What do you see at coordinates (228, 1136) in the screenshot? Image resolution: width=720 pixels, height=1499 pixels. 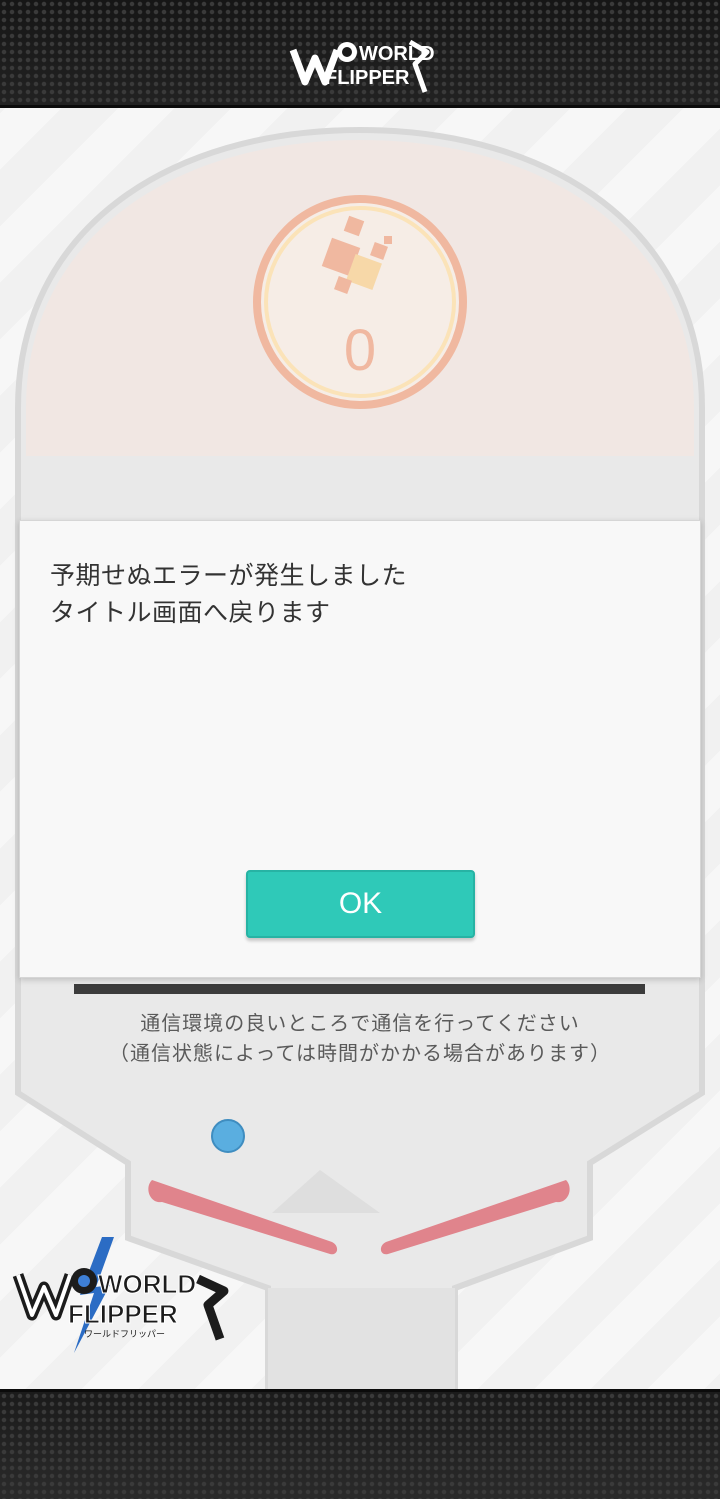 I see `pinball-ball` at bounding box center [228, 1136].